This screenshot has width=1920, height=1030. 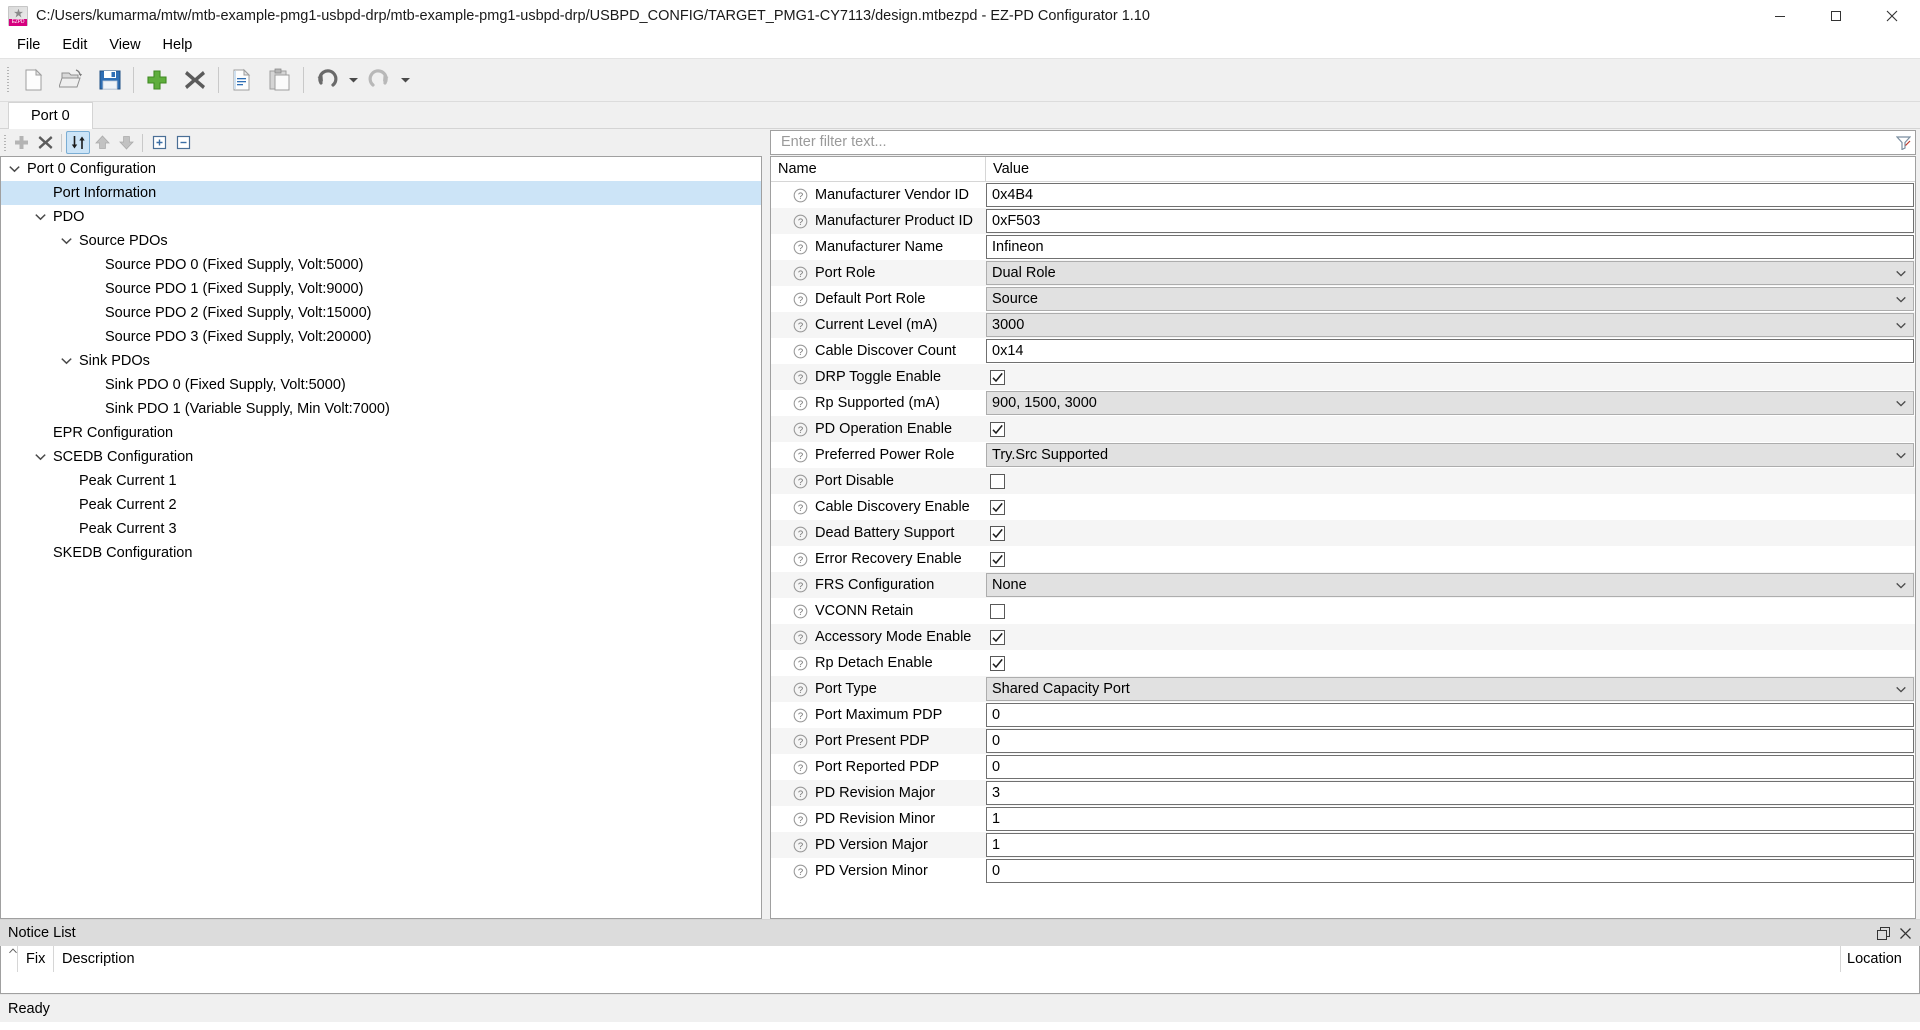 I want to click on tree-item: Source PDO 1 (Fixed Supply, Volt:9000), so click(x=381, y=289).